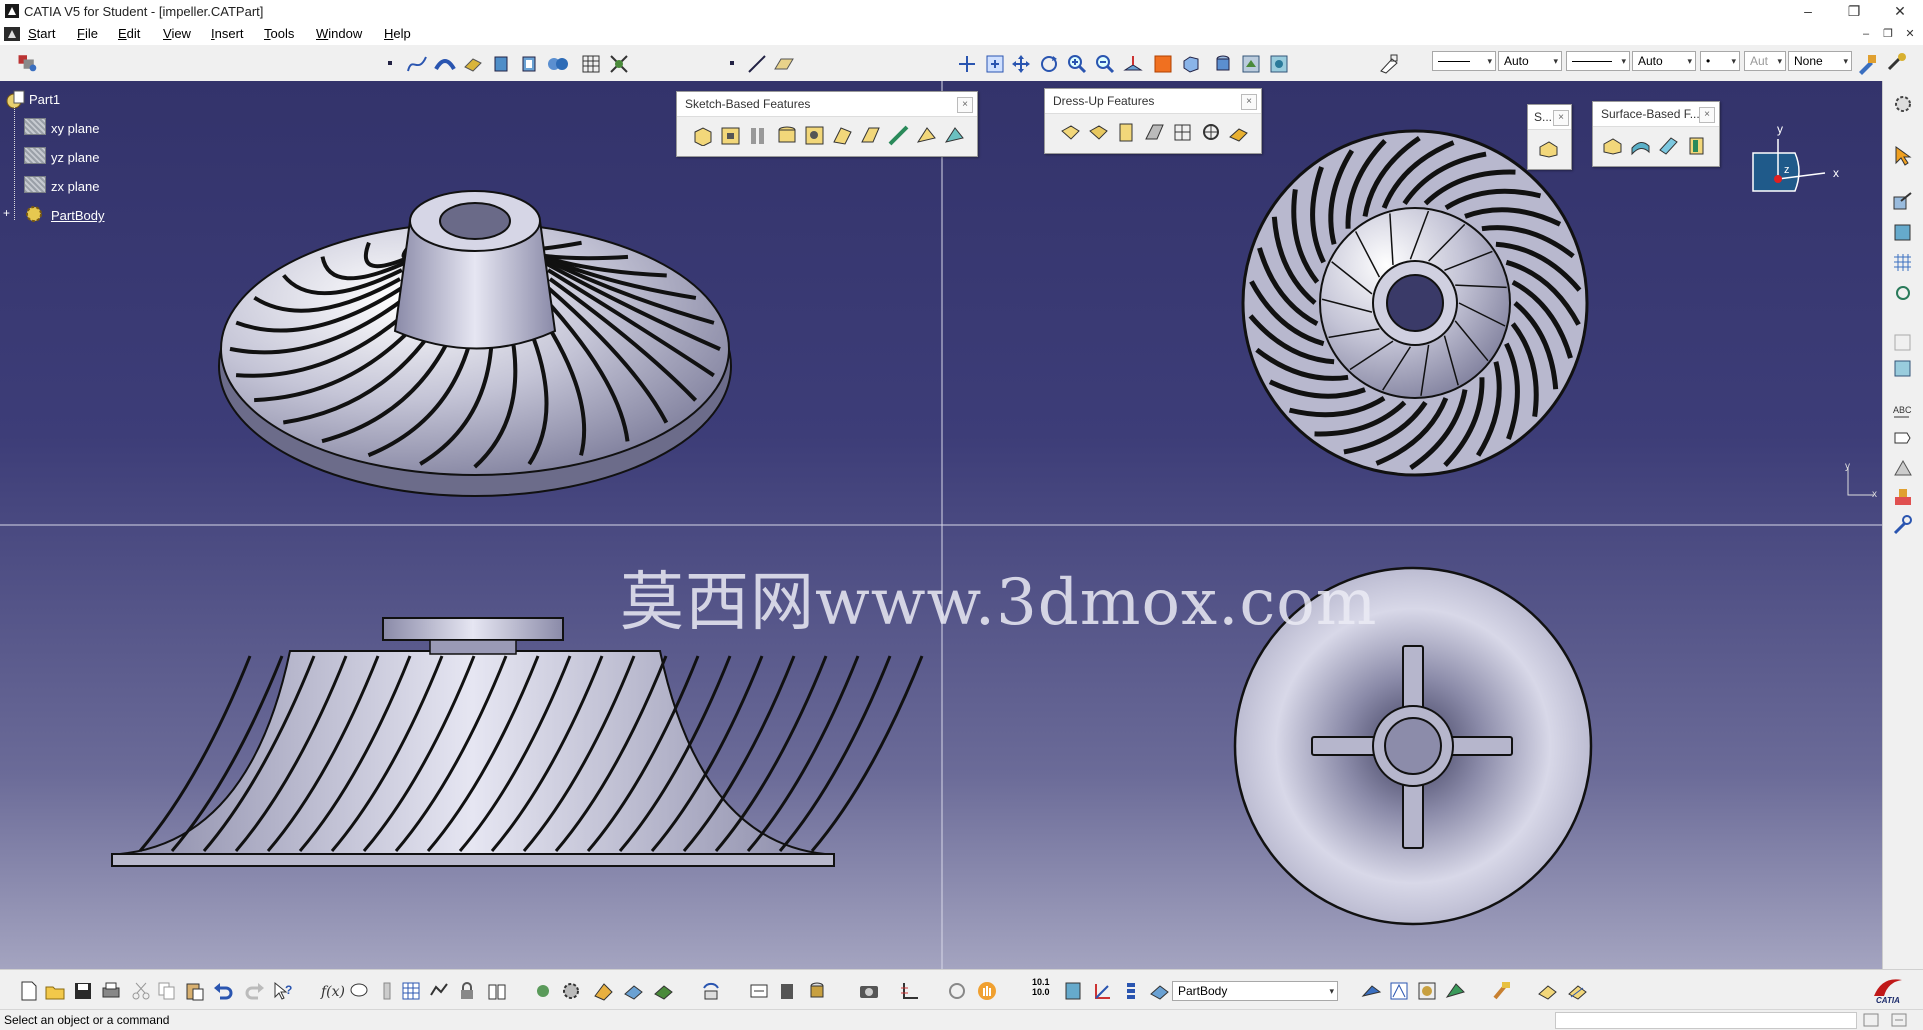  Describe the element at coordinates (1133, 64) in the screenshot. I see `normal-view-icon` at that location.